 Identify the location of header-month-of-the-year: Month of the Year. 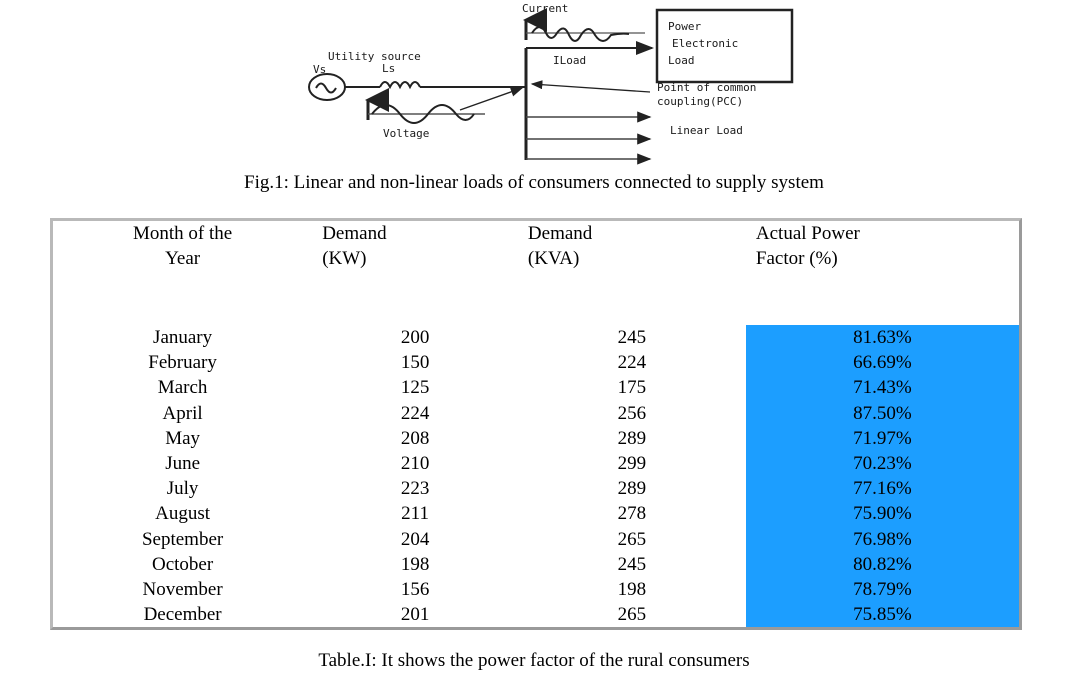
(182, 273).